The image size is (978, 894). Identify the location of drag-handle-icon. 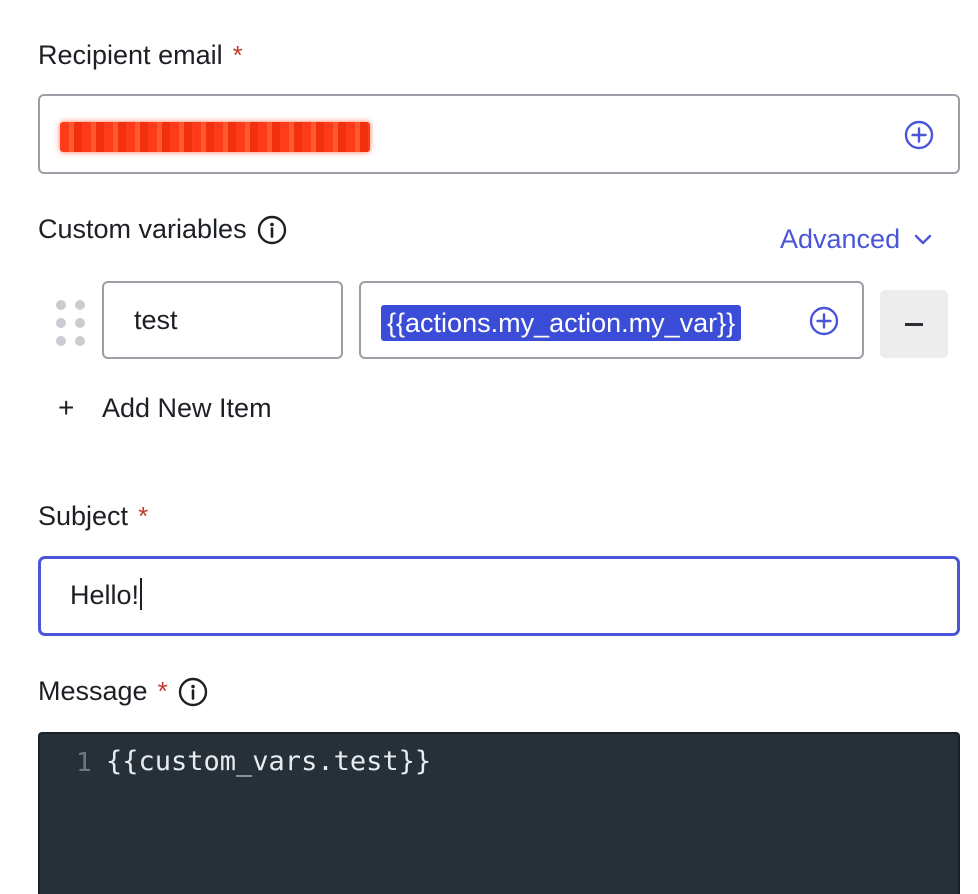
(70, 323).